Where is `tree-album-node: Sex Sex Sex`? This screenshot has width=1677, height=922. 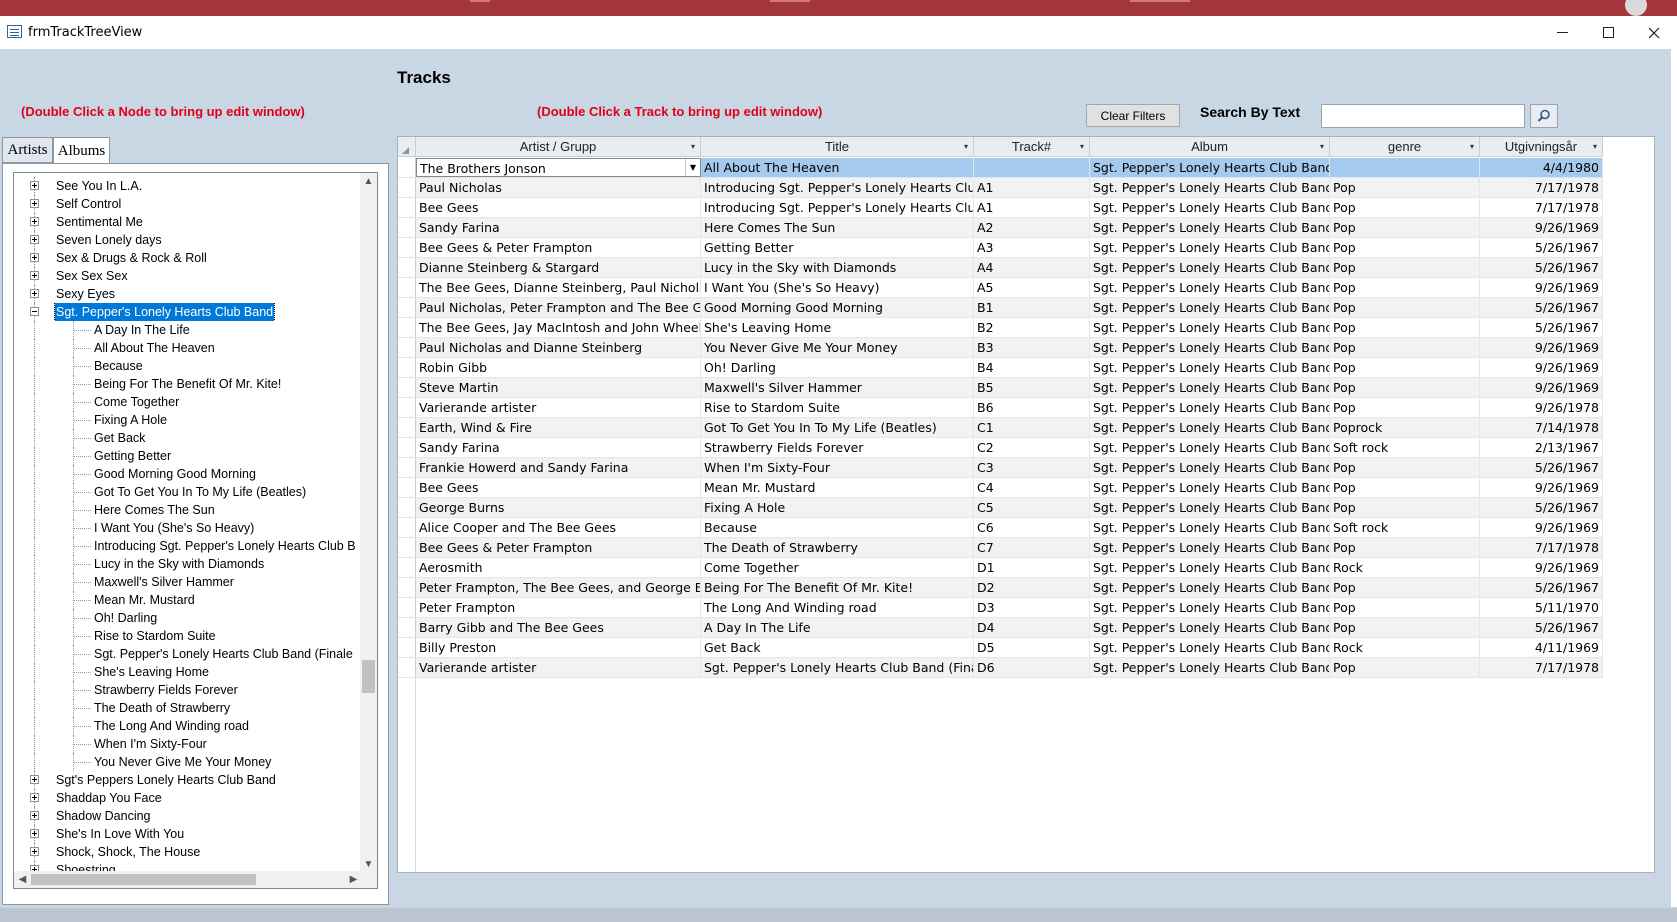 tree-album-node: Sex Sex Sex is located at coordinates (186, 276).